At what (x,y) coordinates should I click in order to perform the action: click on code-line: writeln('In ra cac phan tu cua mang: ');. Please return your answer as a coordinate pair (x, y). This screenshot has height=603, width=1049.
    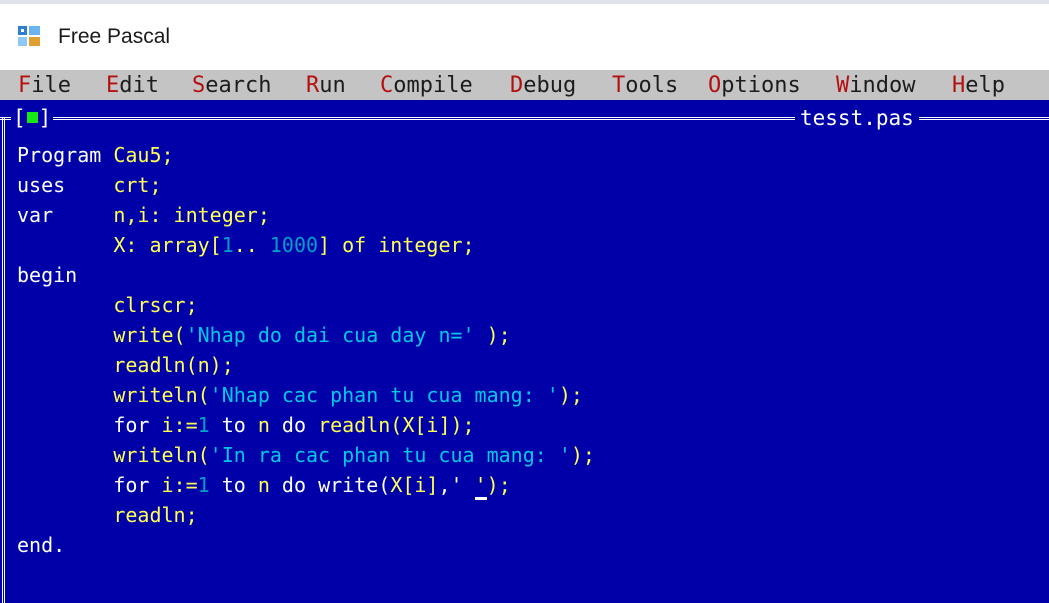
    Looking at the image, I should click on (306, 455).